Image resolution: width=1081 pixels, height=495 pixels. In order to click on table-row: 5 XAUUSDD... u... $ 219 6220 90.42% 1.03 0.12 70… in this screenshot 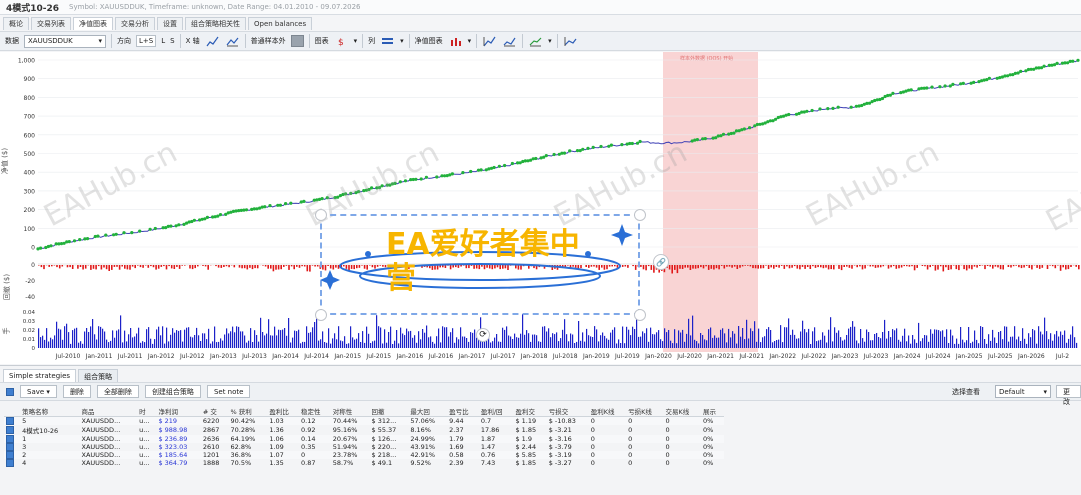, I will do `click(364, 420)`.